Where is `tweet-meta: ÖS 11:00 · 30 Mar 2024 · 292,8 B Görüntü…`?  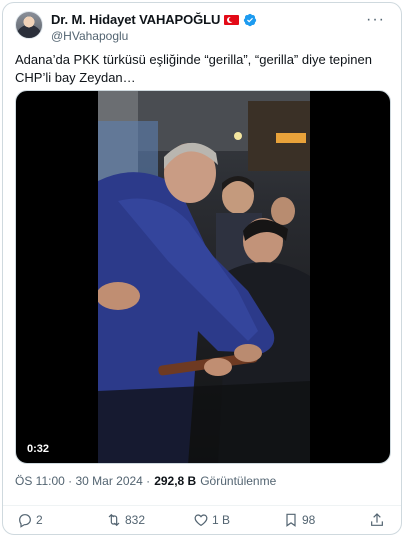 tweet-meta: ÖS 11:00 · 30 Mar 2024 · 292,8 B Görüntü… is located at coordinates (145, 481).